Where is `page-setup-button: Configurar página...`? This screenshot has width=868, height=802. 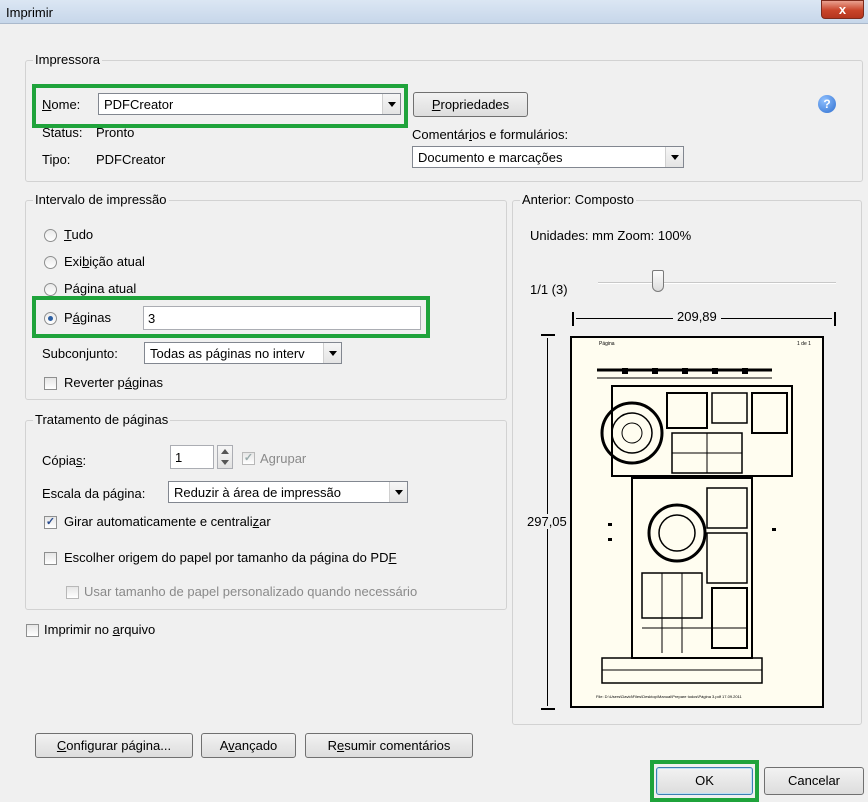
page-setup-button: Configurar página... is located at coordinates (114, 745).